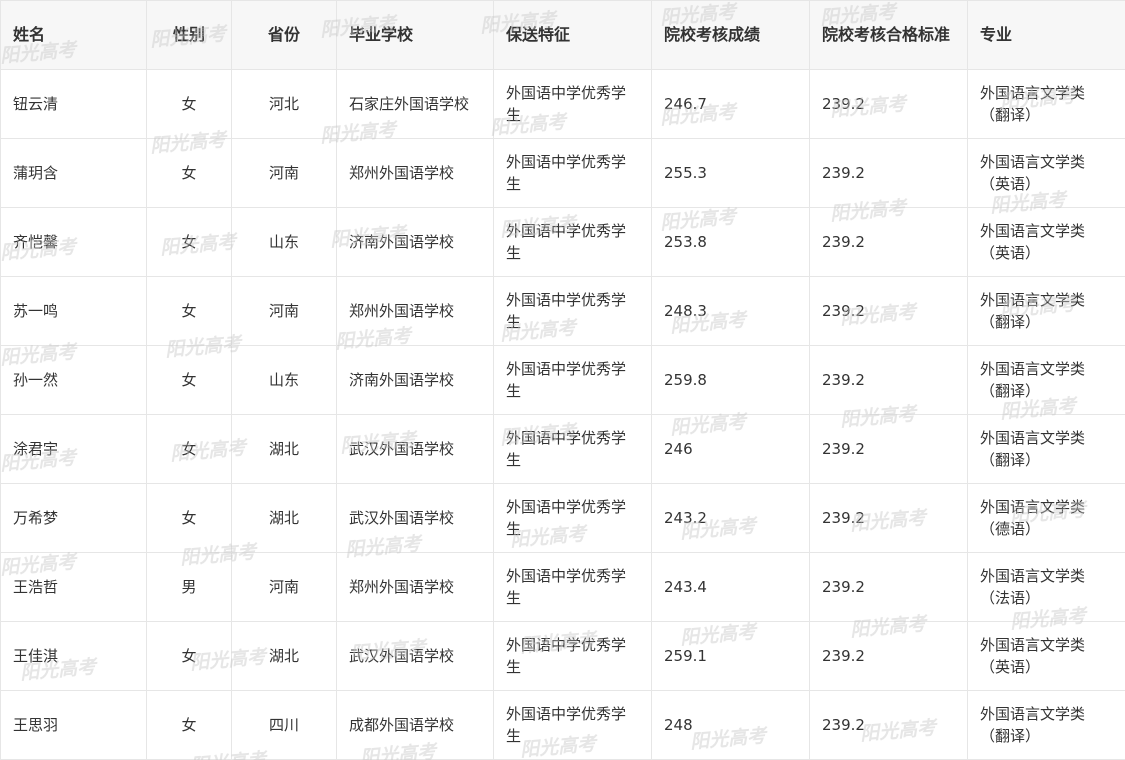 The image size is (1125, 760). I want to click on cell-name: 苏一鸣, so click(73, 311).